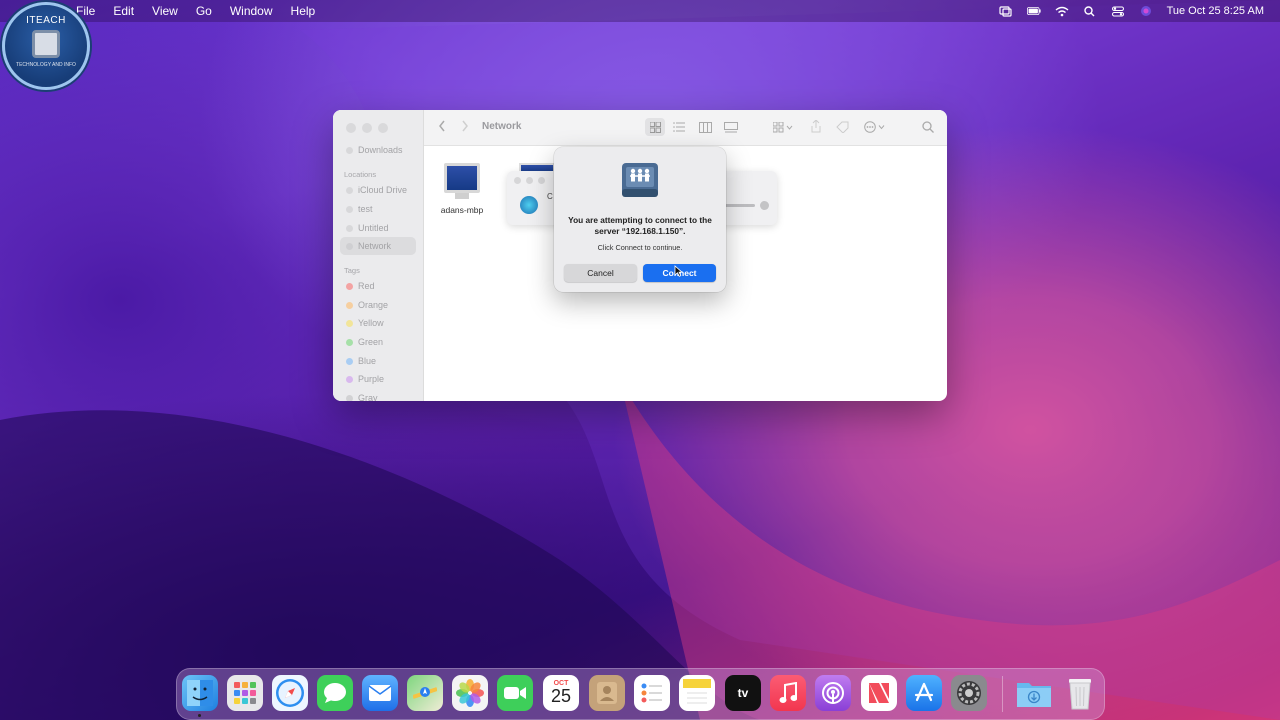 This screenshot has width=1280, height=720. I want to click on dock-music, so click(788, 693).